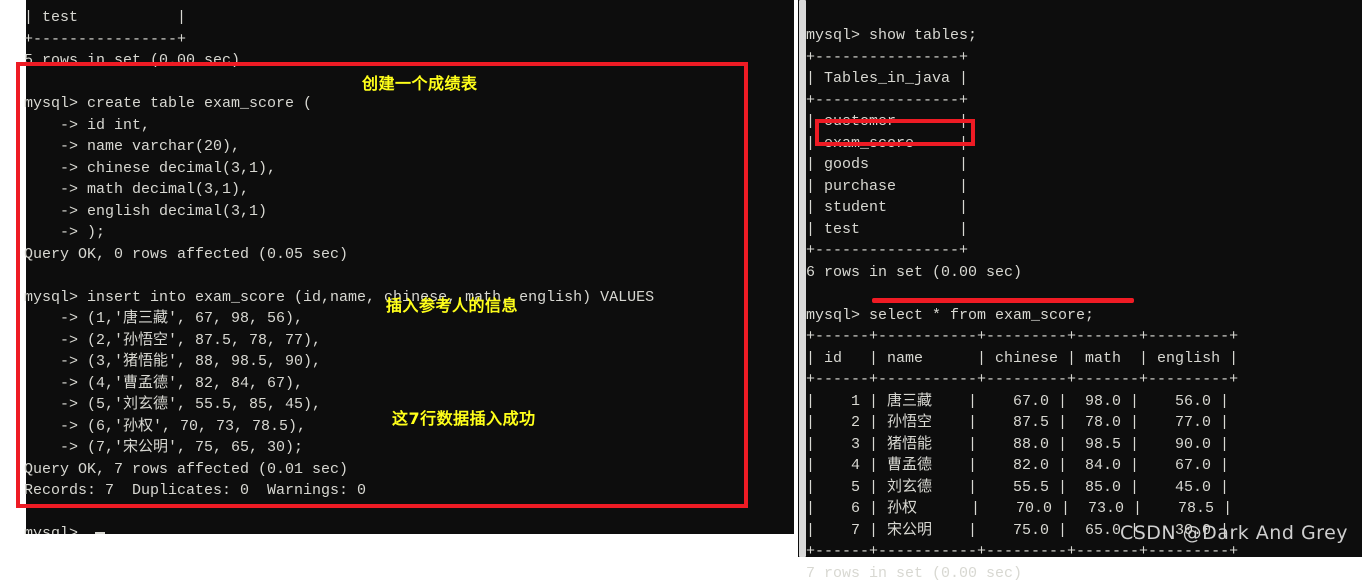  Describe the element at coordinates (420, 83) in the screenshot. I see `annotation-create-table: 创建一个成绩表` at that location.